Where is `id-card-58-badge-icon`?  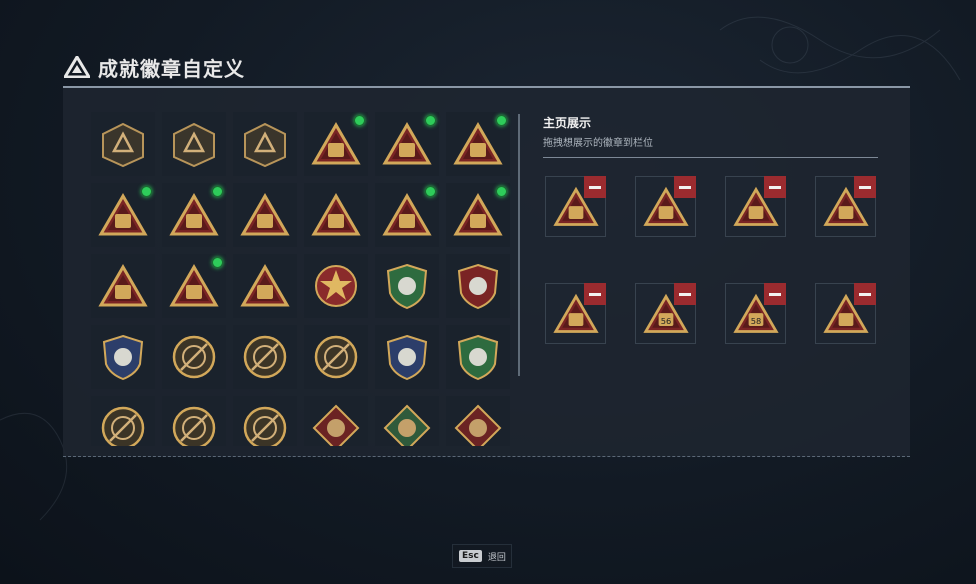
id-card-58-badge-icon is located at coordinates (123, 214).